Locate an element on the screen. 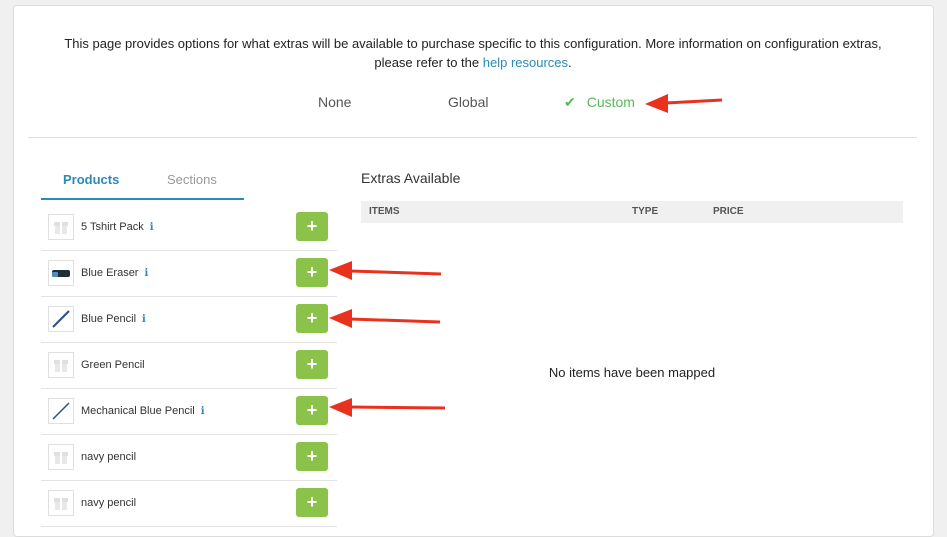  product-name: Mechanical Blue Pencil i is located at coordinates (143, 411).